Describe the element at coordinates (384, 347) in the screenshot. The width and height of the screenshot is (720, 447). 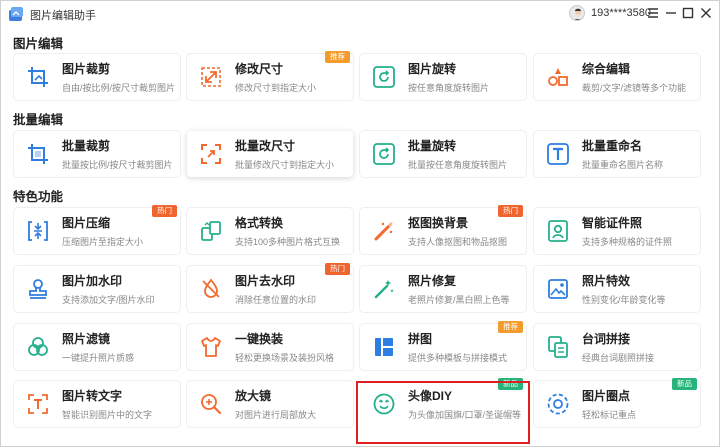
I see `collage-icon` at that location.